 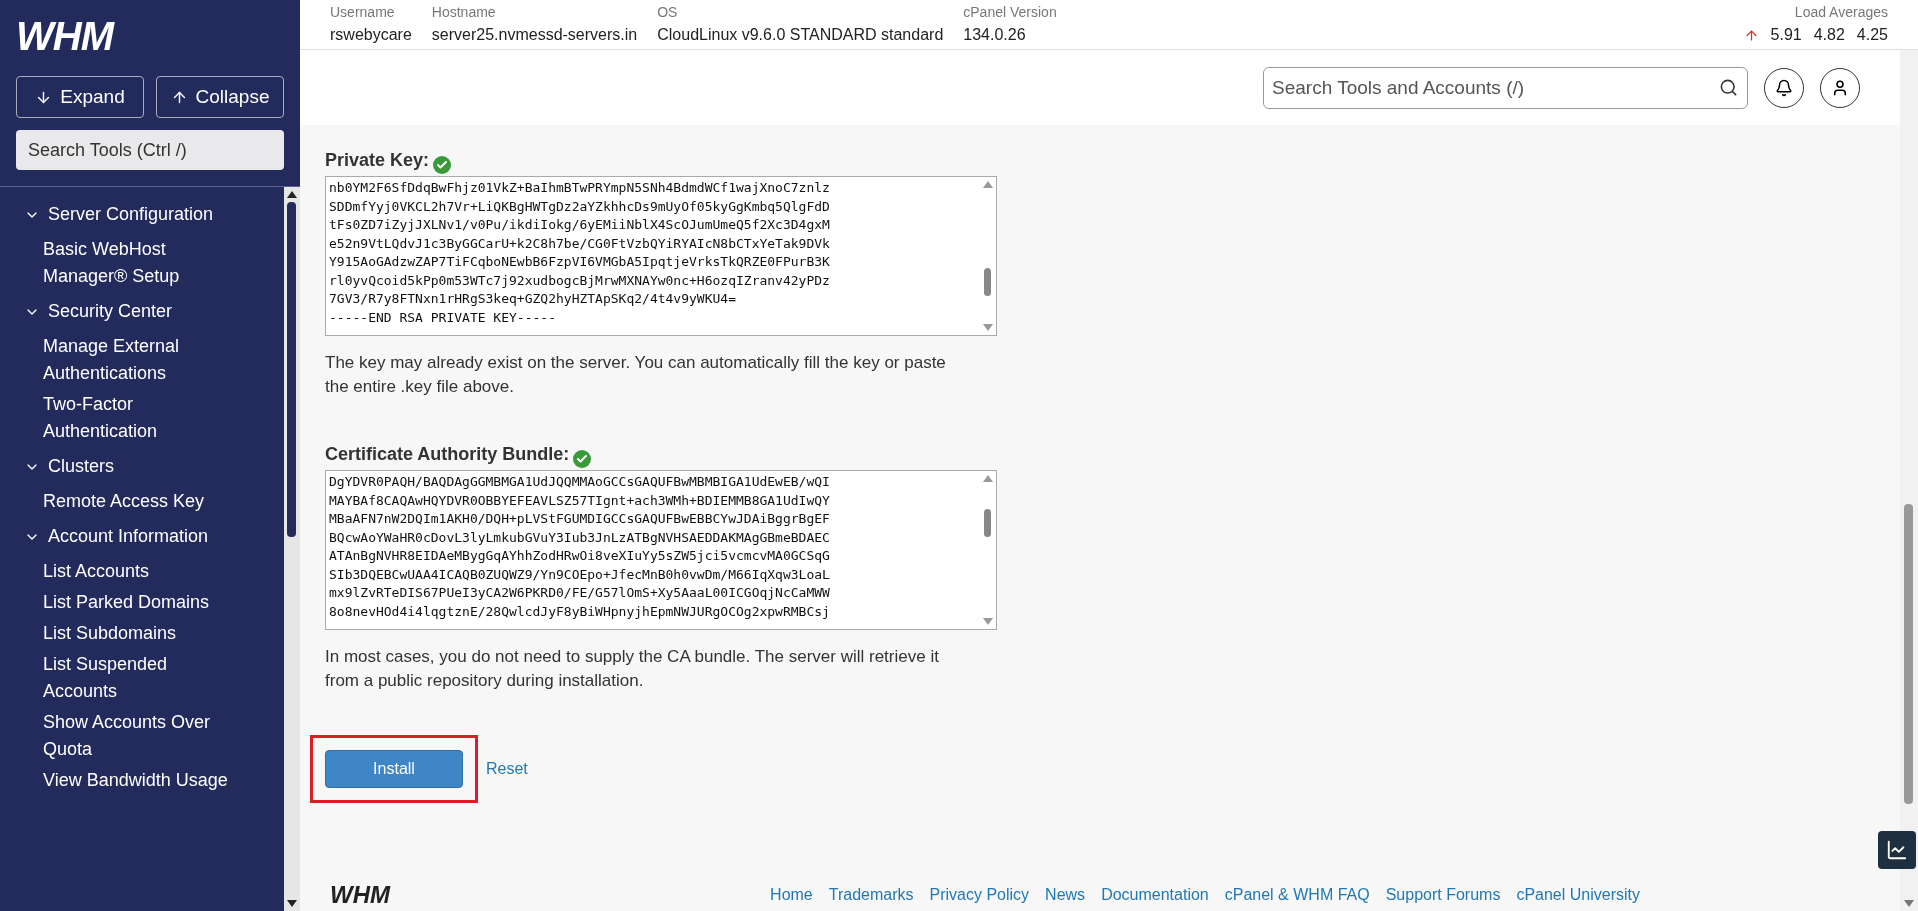 What do you see at coordinates (1443, 895) in the screenshot?
I see `footer-link: Support Forums` at bounding box center [1443, 895].